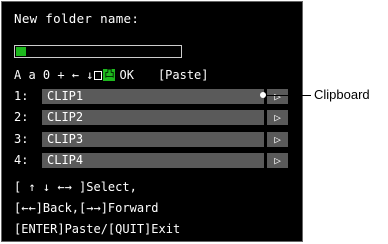 Image resolution: width=388 pixels, height=244 pixels. I want to click on clip-index: 4:, so click(21, 160).